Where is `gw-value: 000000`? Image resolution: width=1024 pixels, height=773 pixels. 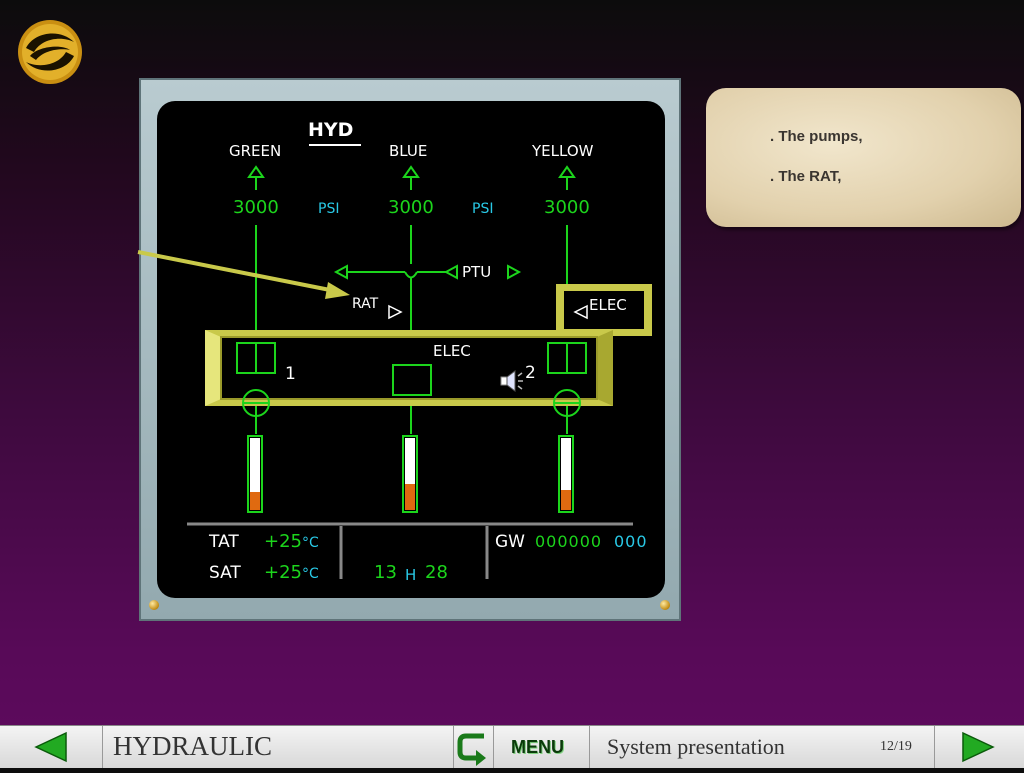
gw-value: 000000 is located at coordinates (569, 541).